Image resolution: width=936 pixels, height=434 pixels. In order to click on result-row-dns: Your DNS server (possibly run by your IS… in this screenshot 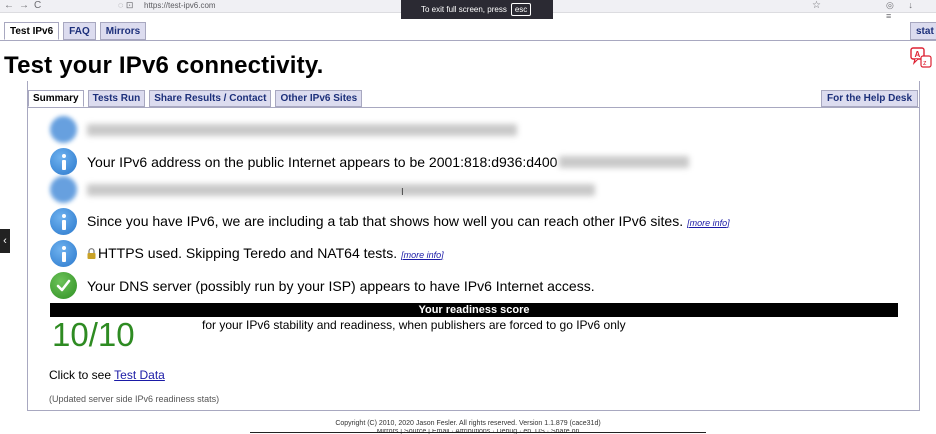, I will do `click(322, 285)`.